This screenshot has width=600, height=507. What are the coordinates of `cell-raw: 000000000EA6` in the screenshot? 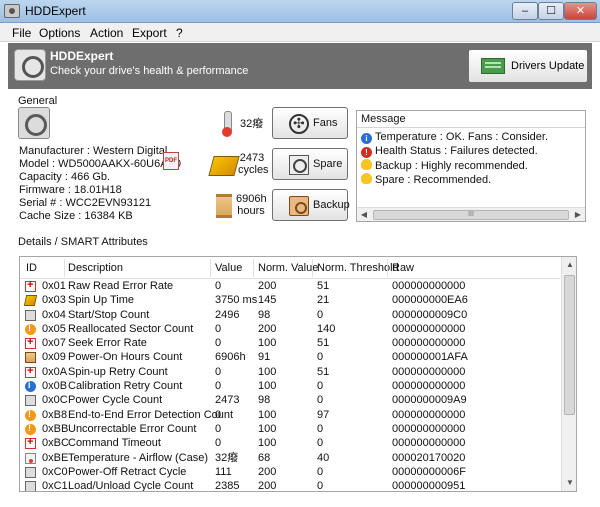 It's located at (430, 300).